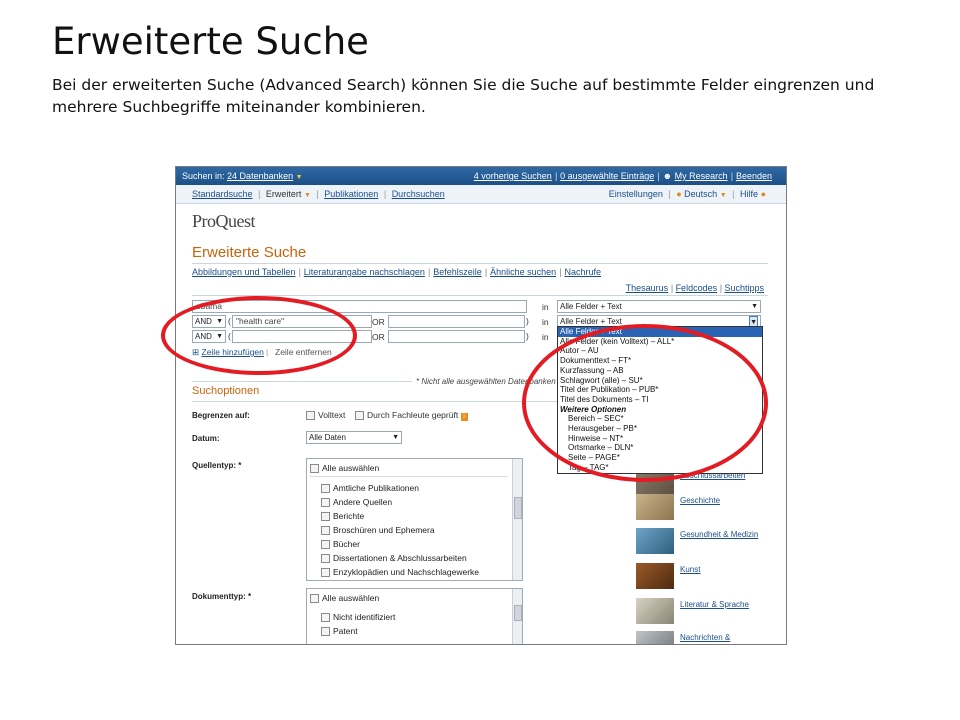 The image size is (960, 720). What do you see at coordinates (394, 558) in the screenshot?
I see `list-item: Dissertationen & Abschlussarbeiten` at bounding box center [394, 558].